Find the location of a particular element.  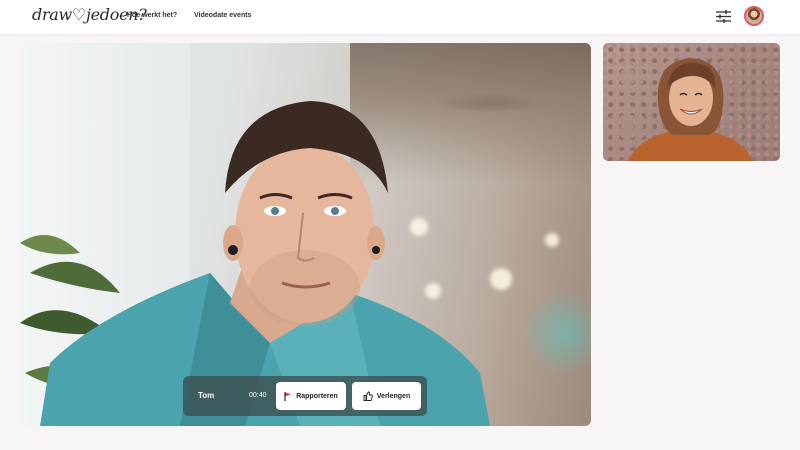

report-button-label: Rapporteren is located at coordinates (317, 396).